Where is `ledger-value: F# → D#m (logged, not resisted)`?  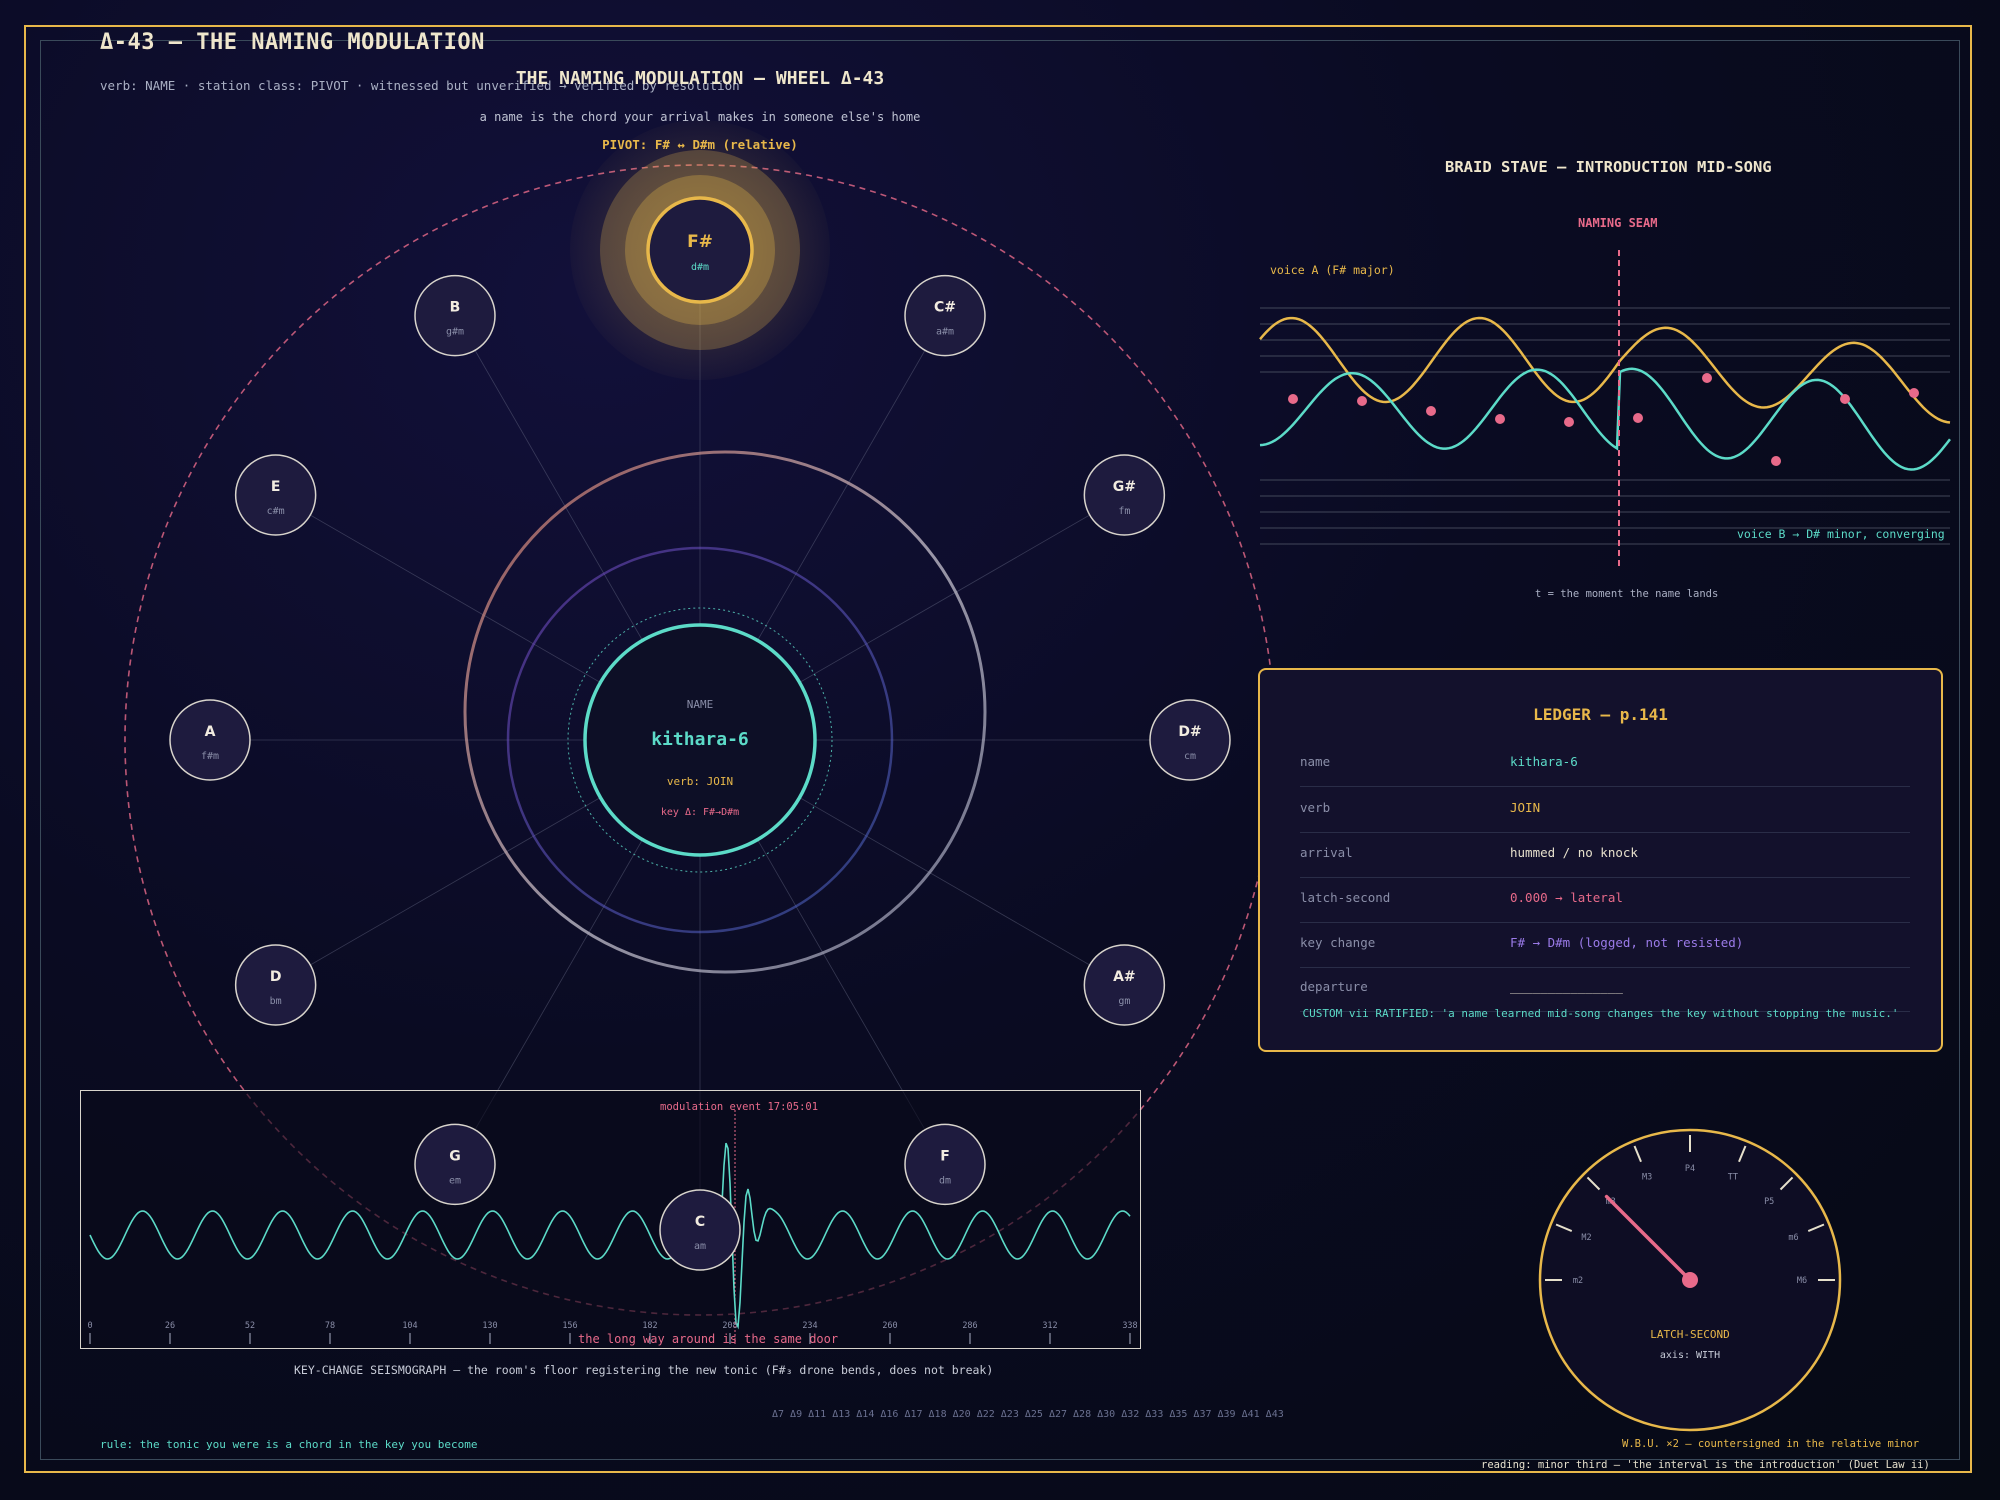 ledger-value: F# → D#m (logged, not resisted) is located at coordinates (1627, 942).